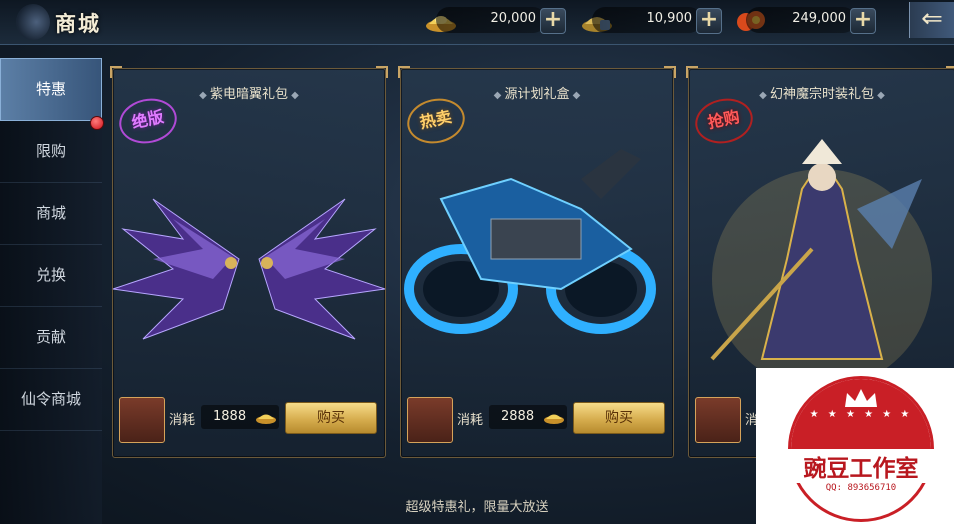  I want to click on watermark-stars: ★ ★ ★ ★ ★ ★, so click(861, 414).